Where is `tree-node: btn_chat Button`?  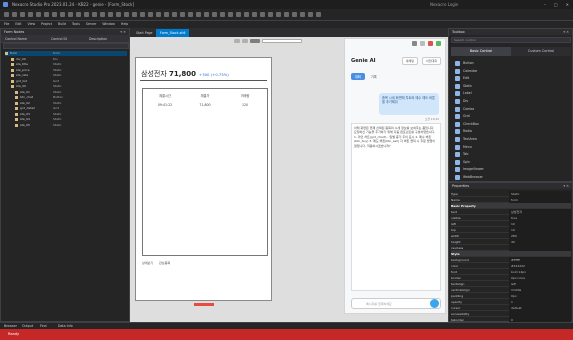 tree-node: btn_chat Button is located at coordinates (66, 97).